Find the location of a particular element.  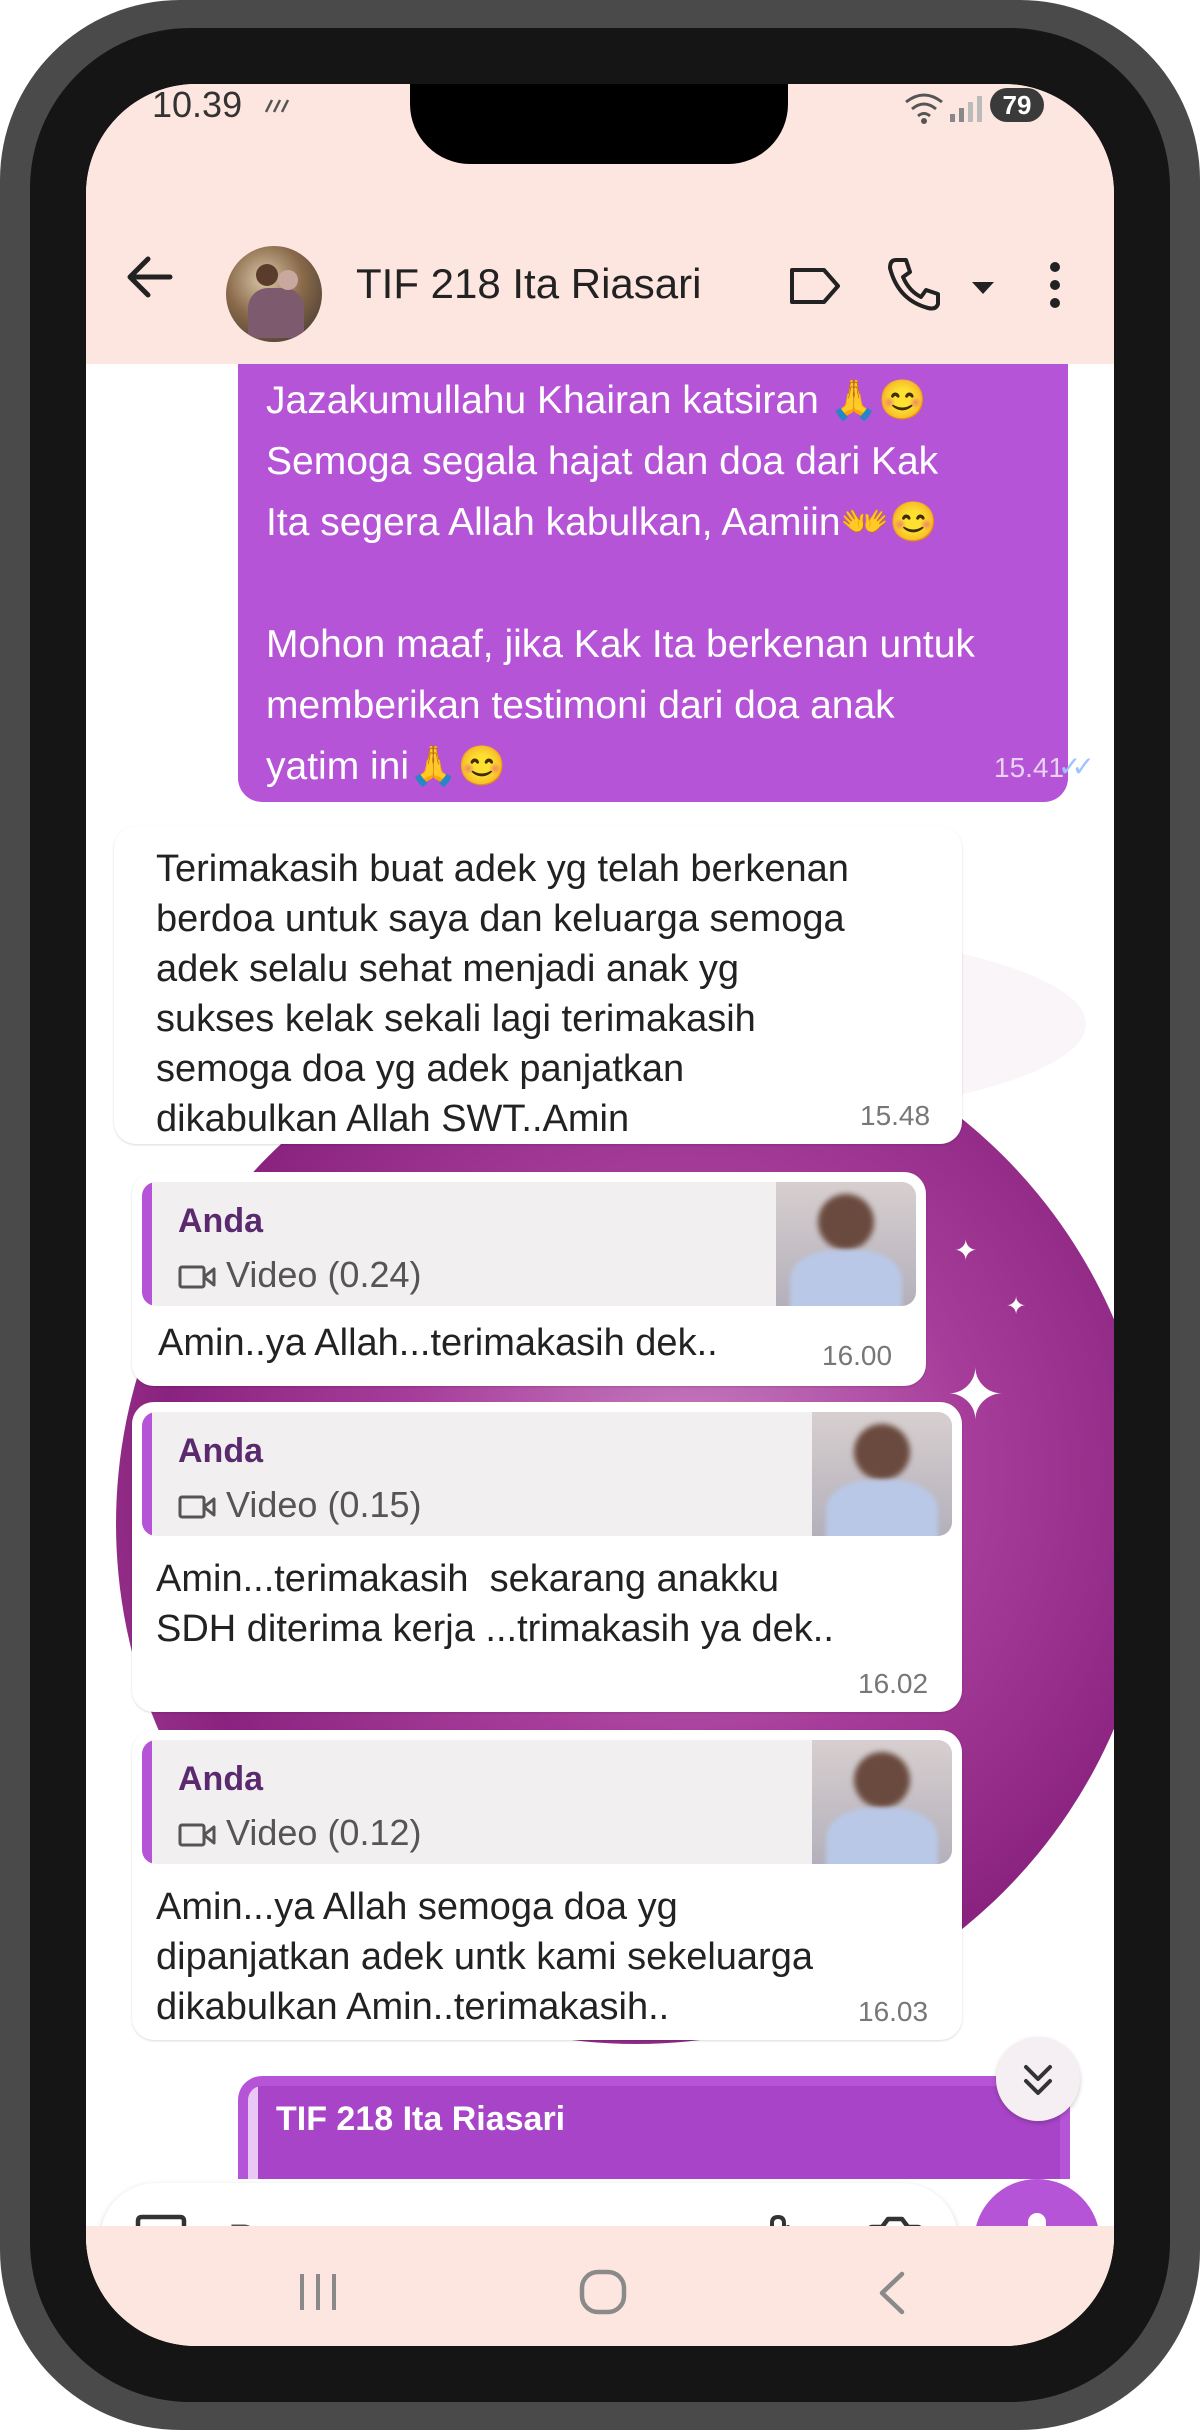

quote-video-label-row: Video (0.12) is located at coordinates (299, 1833).